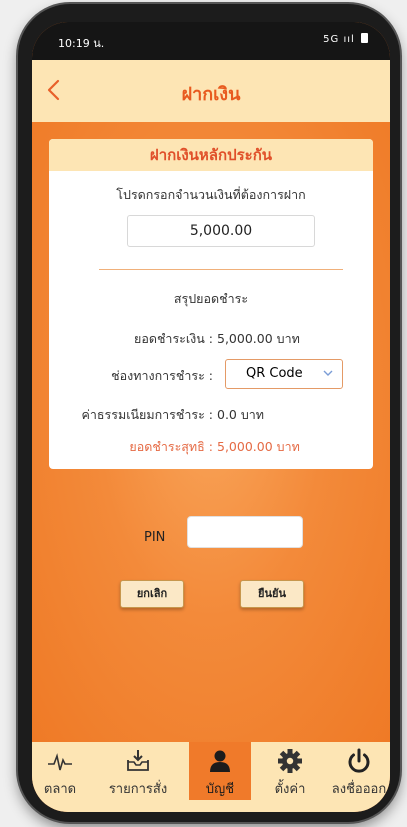  What do you see at coordinates (138, 760) in the screenshot?
I see `inbox-download-icon` at bounding box center [138, 760].